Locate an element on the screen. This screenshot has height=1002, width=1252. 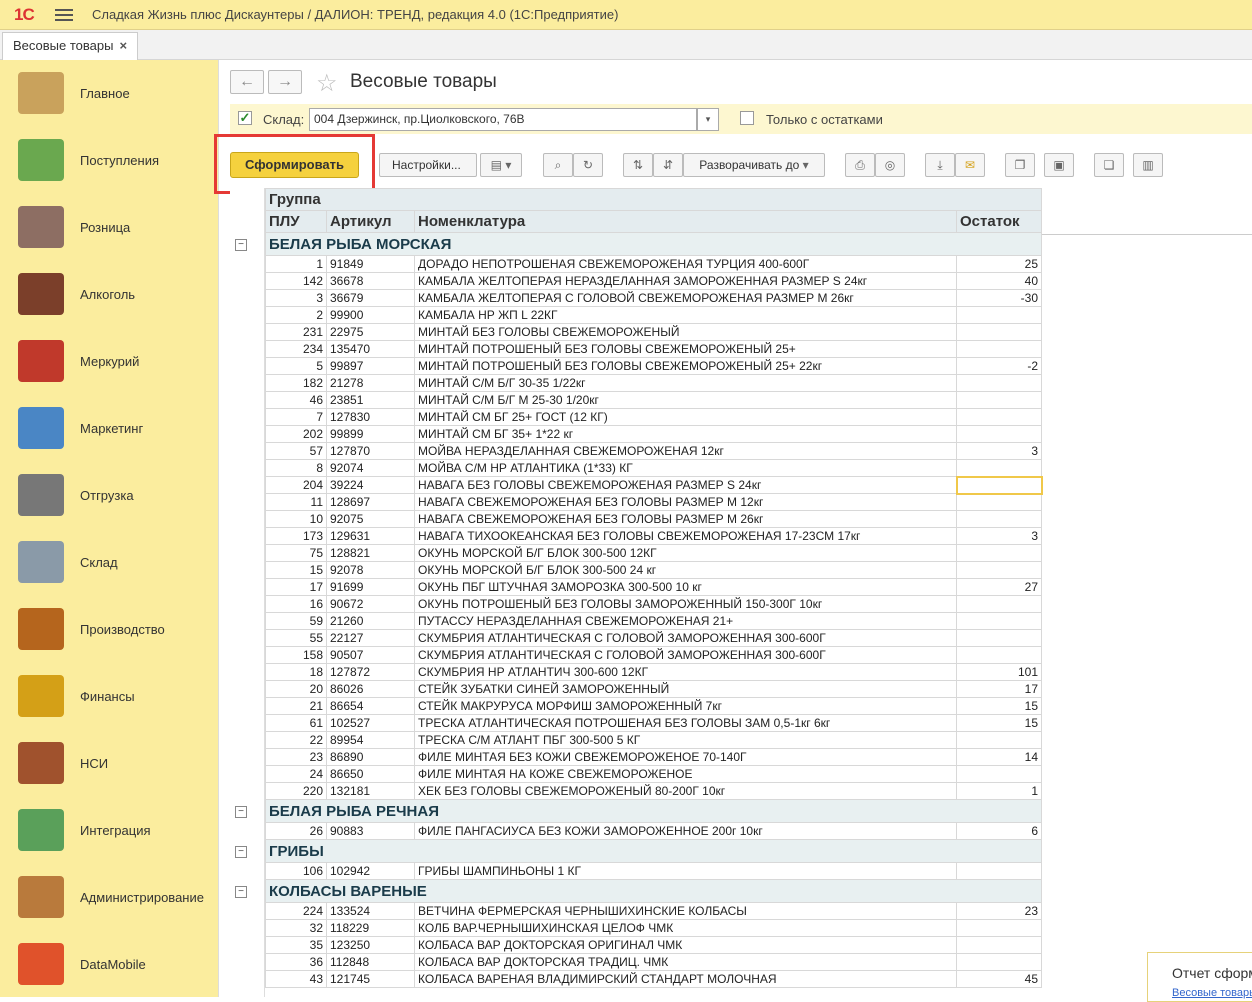
article-cell: 102527 is located at coordinates (370, 723).